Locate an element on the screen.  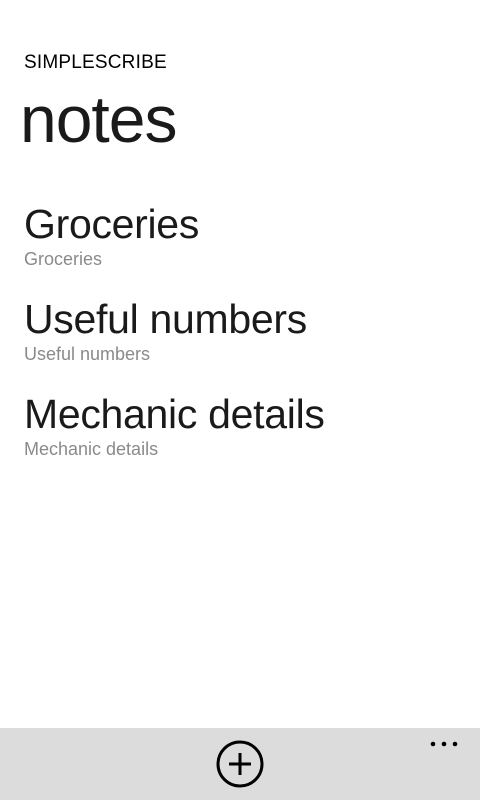
app-title: SIMPLESCRIBE is located at coordinates (95, 62).